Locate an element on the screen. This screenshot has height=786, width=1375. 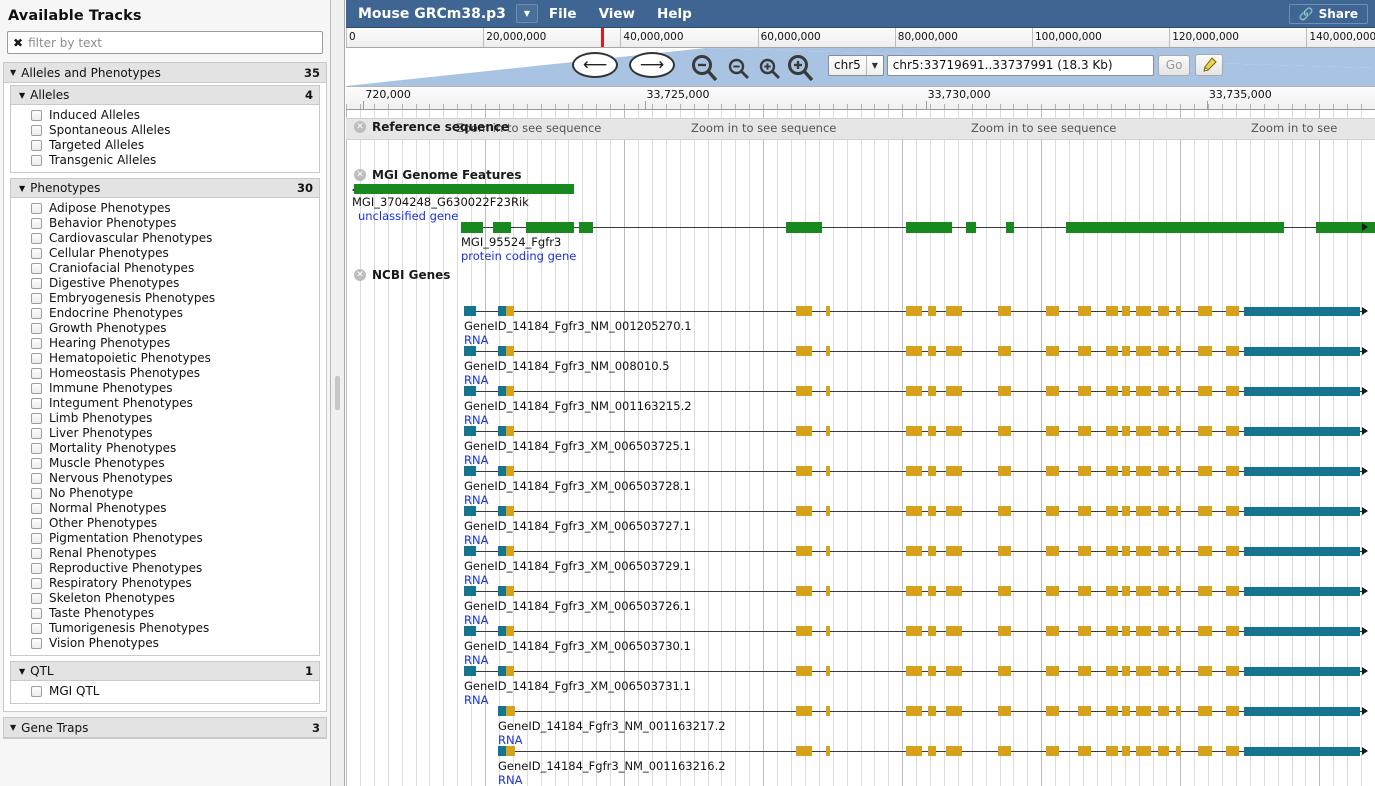
subcategory-header: ▼ Phenotypes 30 is located at coordinates (165, 188).